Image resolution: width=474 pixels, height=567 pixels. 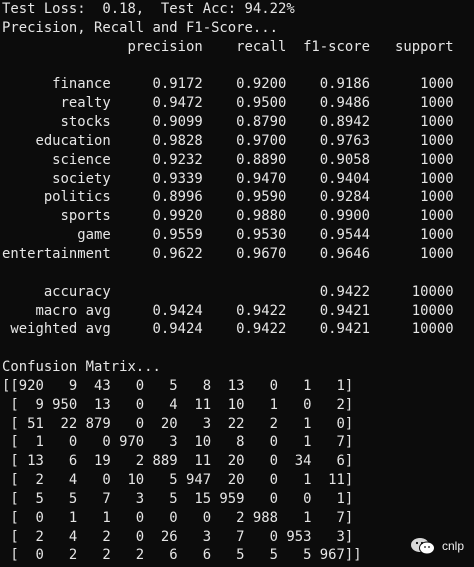 I want to click on report-row-sports: sports 0.9920 0.9880 0.9900 1000, so click(x=228, y=216).